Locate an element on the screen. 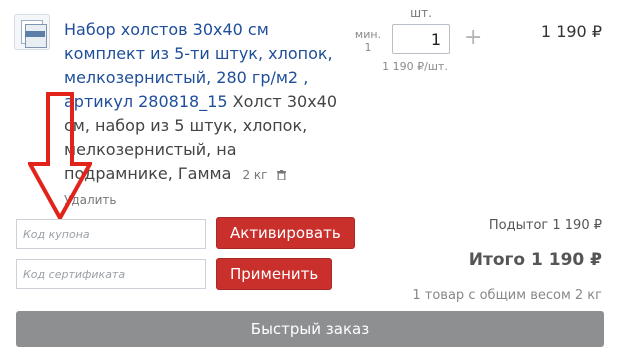 The width and height of the screenshot is (620, 360). annotation-down-arrow-icon is located at coordinates (60, 157).